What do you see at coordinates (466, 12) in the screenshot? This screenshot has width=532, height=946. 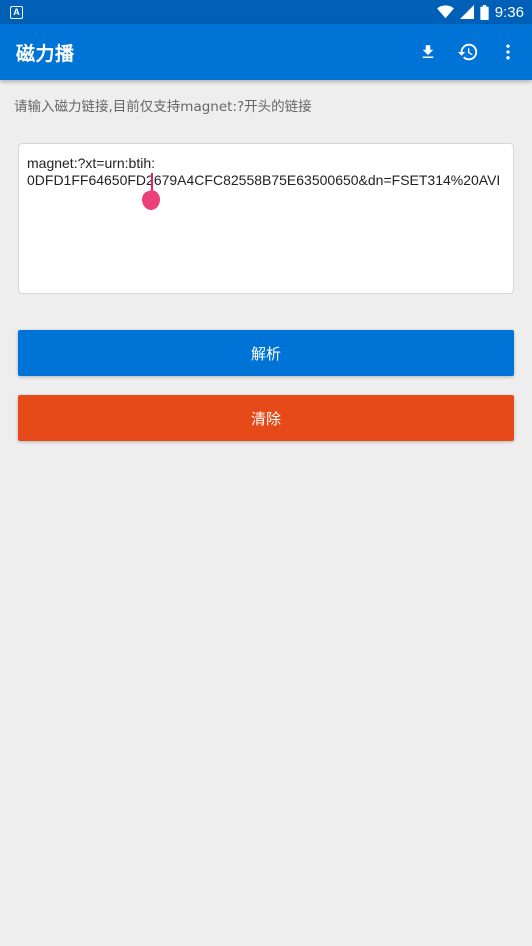 I see `signal-icon` at bounding box center [466, 12].